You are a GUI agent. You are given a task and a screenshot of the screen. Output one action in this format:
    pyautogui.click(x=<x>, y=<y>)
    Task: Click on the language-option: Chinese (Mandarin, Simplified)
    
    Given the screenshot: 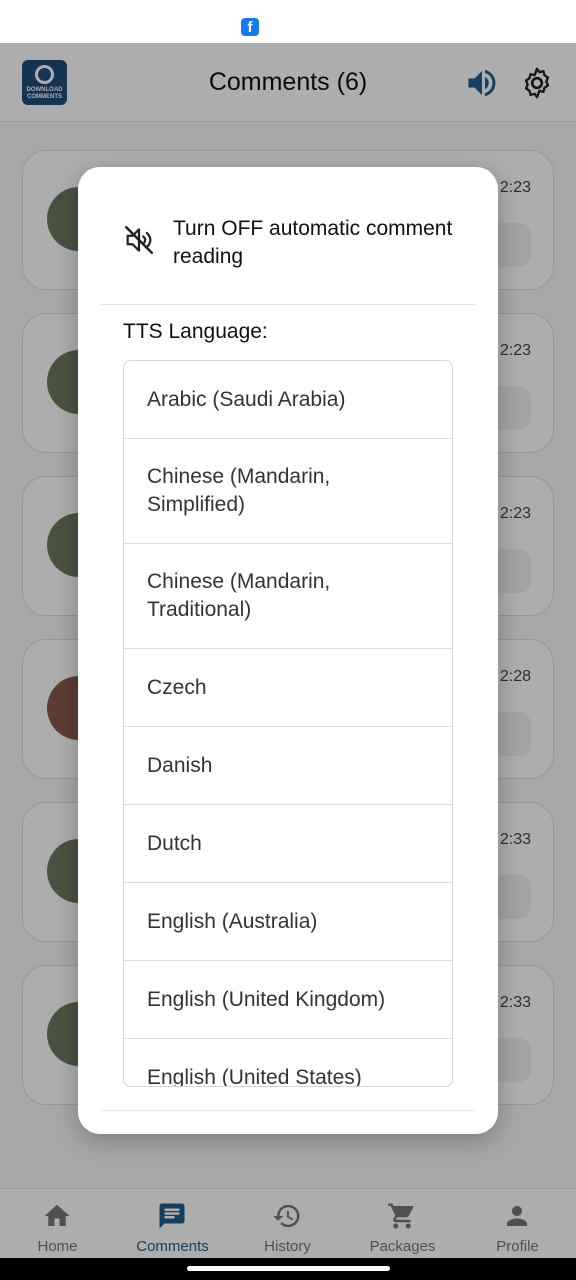 What is the action you would take?
    pyautogui.click(x=288, y=491)
    